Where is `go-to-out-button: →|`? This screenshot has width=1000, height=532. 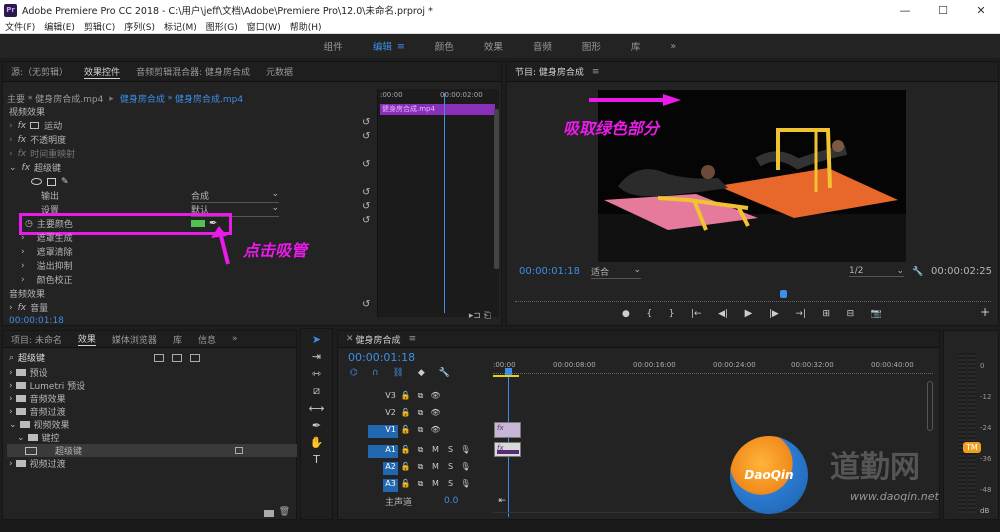 go-to-out-button: →| is located at coordinates (800, 314).